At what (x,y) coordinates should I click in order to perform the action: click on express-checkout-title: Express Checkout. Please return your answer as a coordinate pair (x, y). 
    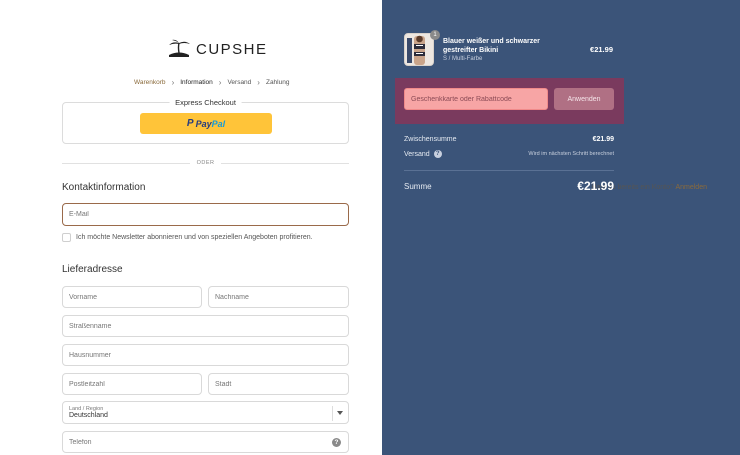
    Looking at the image, I should click on (205, 102).